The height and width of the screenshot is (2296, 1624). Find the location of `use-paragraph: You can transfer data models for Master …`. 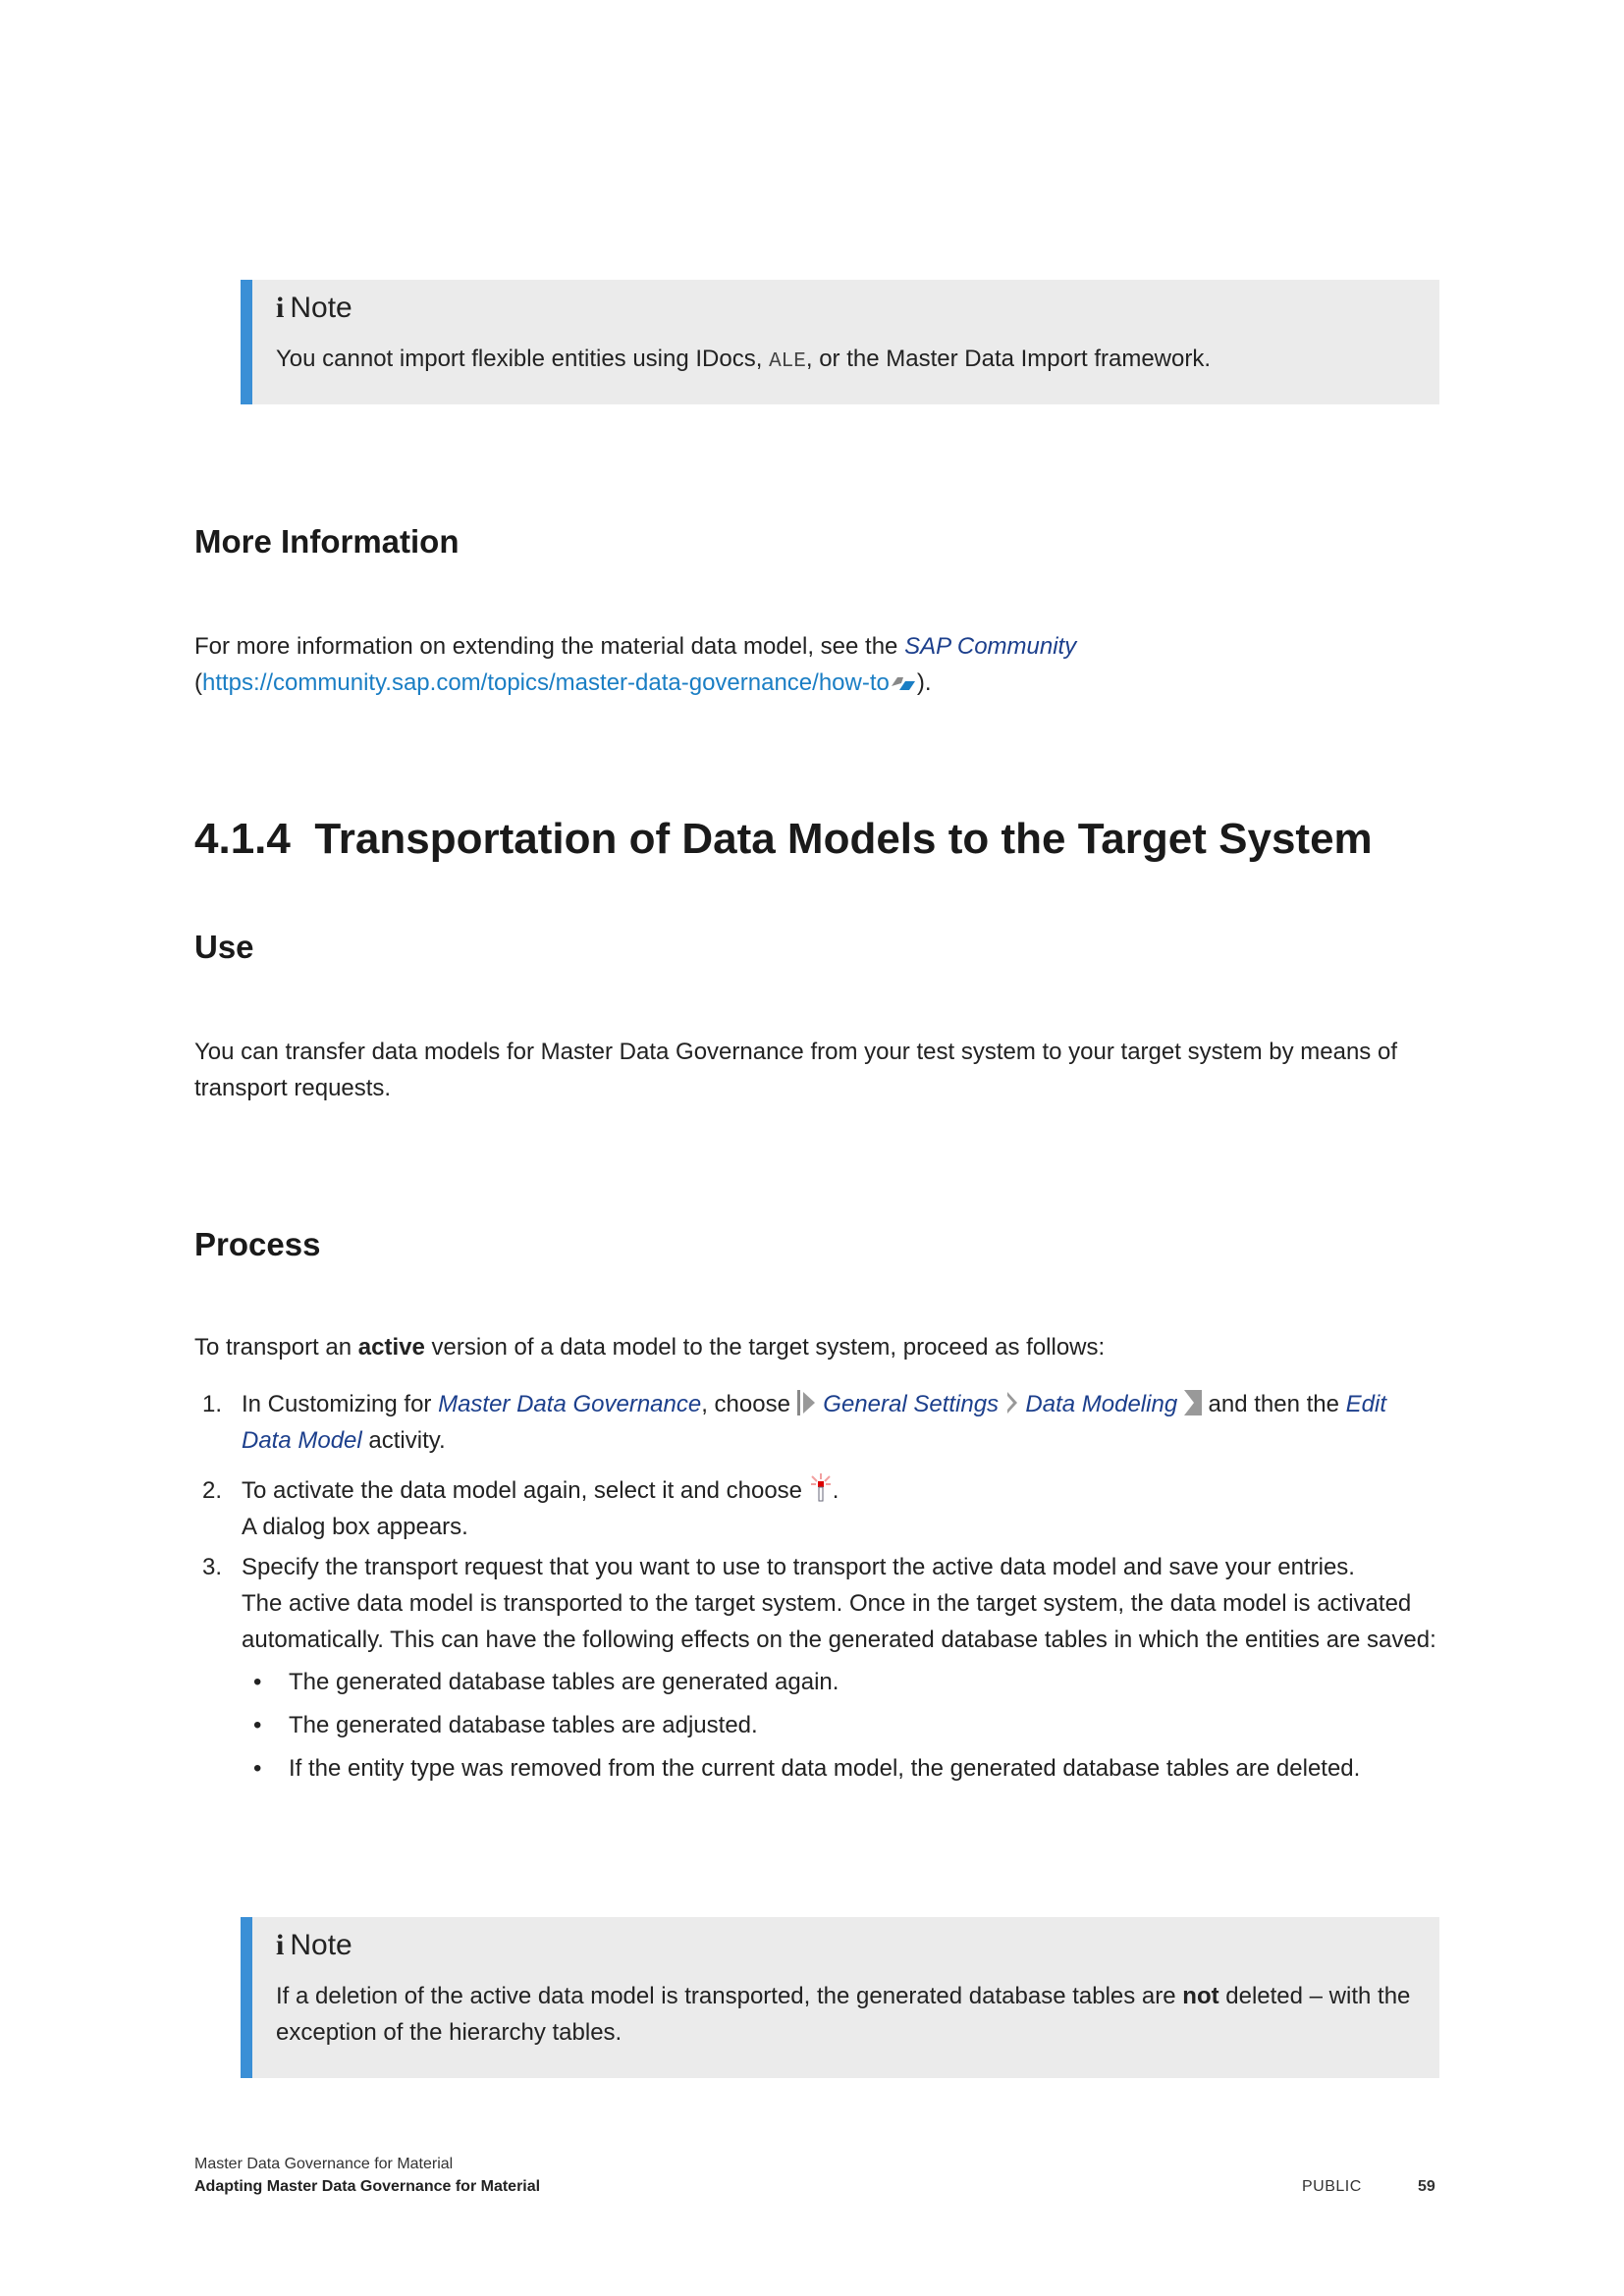

use-paragraph: You can transfer data models for Master … is located at coordinates (795, 1070).